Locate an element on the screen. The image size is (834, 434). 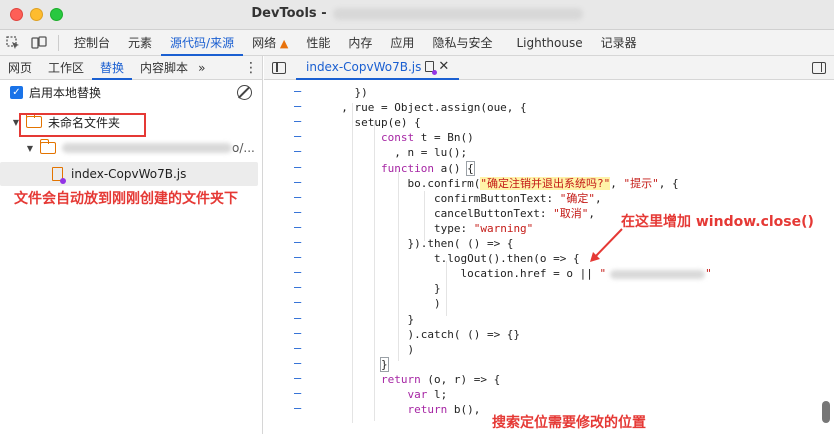
tree-file-row: index-CopvWo7B.js is located at coordinates (129, 174).